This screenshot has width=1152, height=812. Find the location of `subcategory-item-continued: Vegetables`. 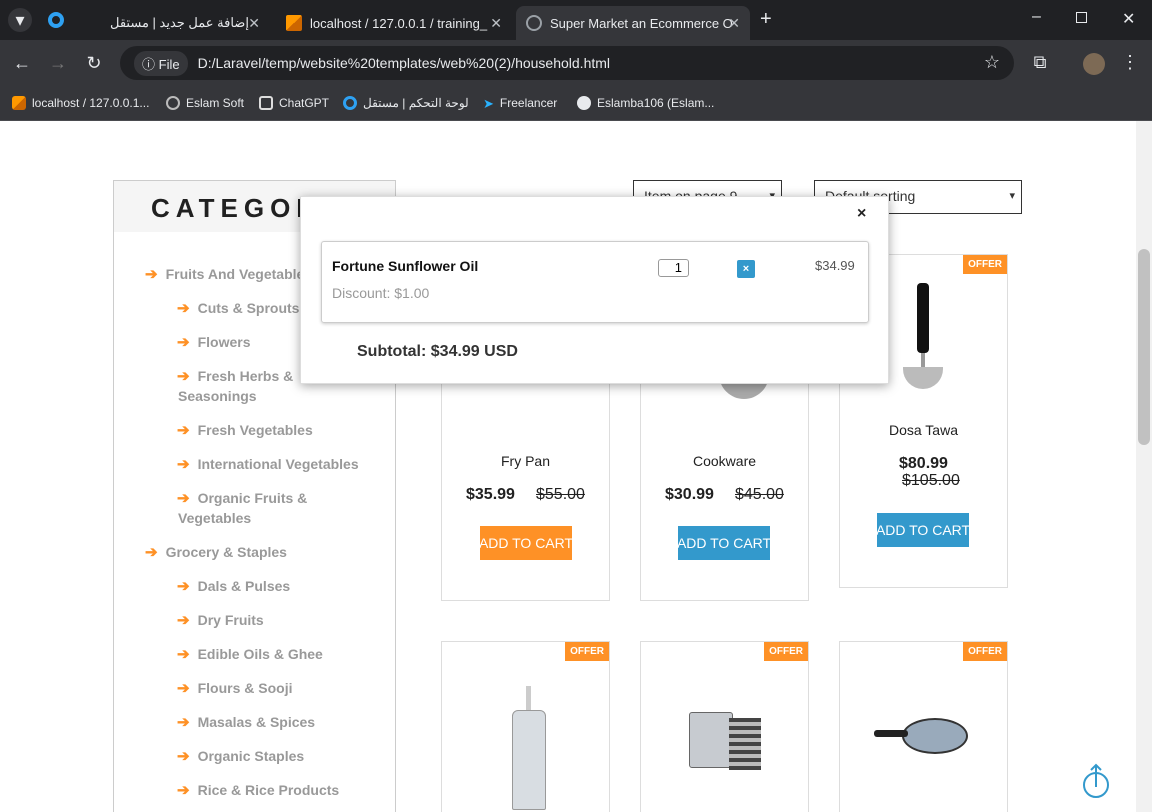

subcategory-item-continued: Vegetables is located at coordinates (214, 518).